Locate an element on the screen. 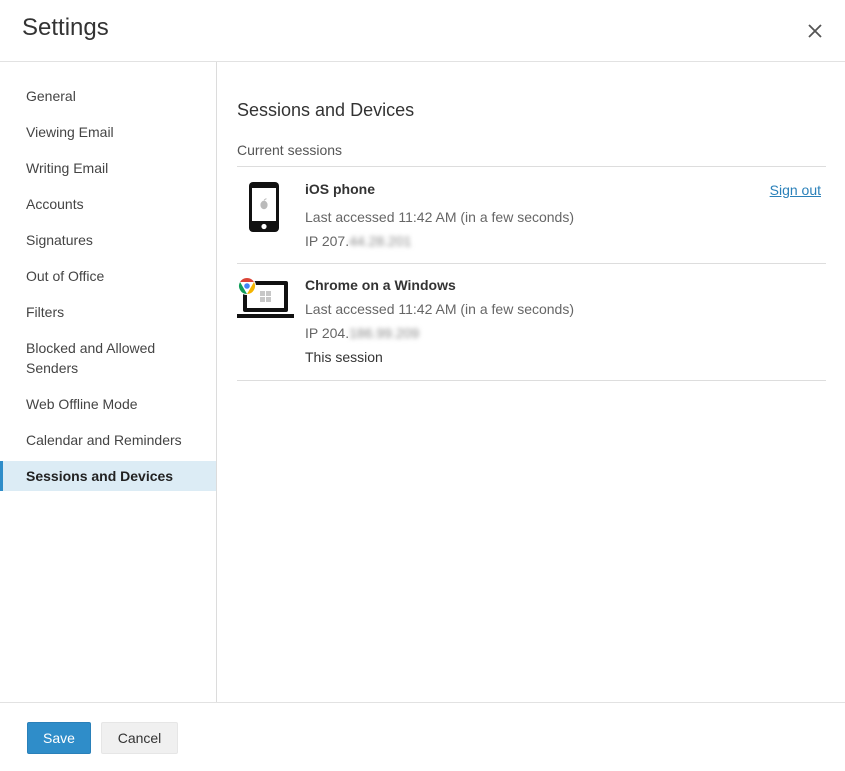 The height and width of the screenshot is (771, 845). session-device-name: iOS phone is located at coordinates (340, 189).